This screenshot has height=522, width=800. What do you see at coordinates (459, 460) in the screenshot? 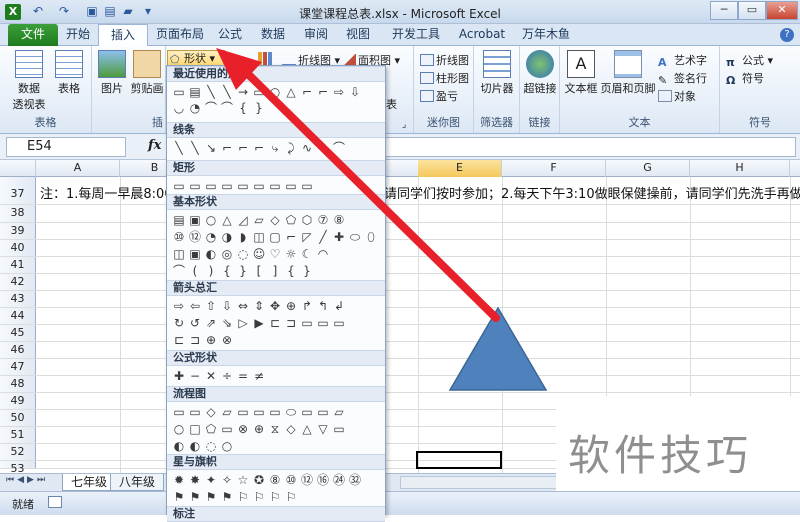
I see `active-cell-e54` at bounding box center [459, 460].